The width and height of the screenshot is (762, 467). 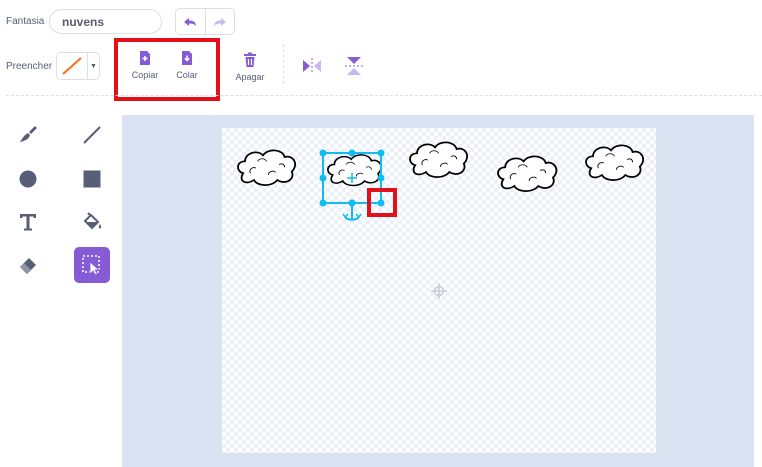 What do you see at coordinates (283, 64) in the screenshot?
I see `toolbar-divider` at bounding box center [283, 64].